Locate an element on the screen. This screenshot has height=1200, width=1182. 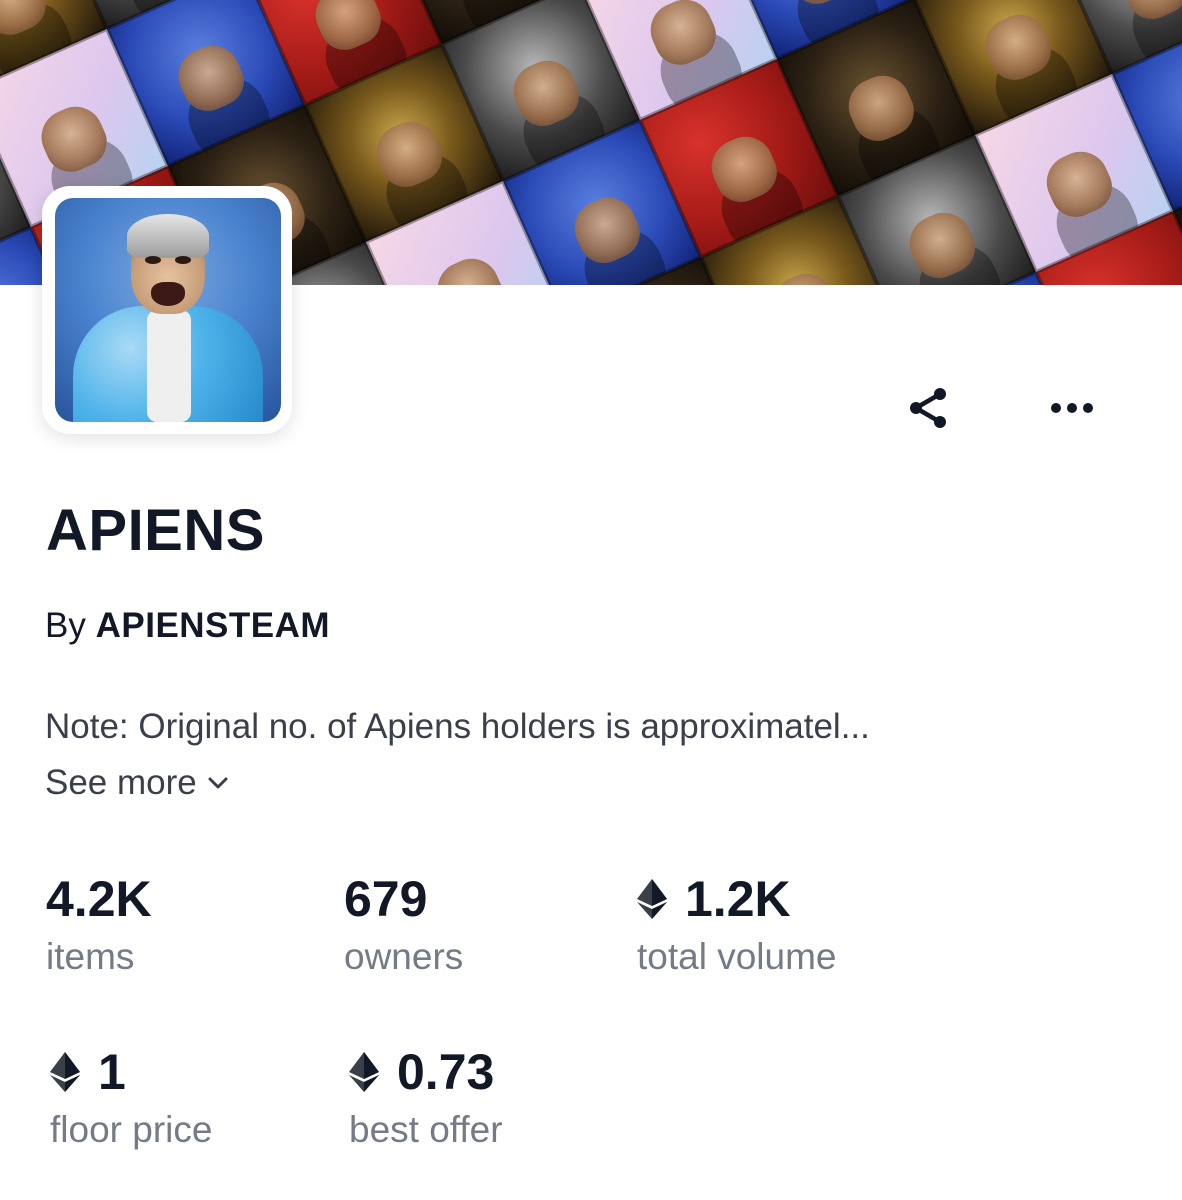
stat-total-volume: 1.2K total volume is located at coordinates (737, 925).